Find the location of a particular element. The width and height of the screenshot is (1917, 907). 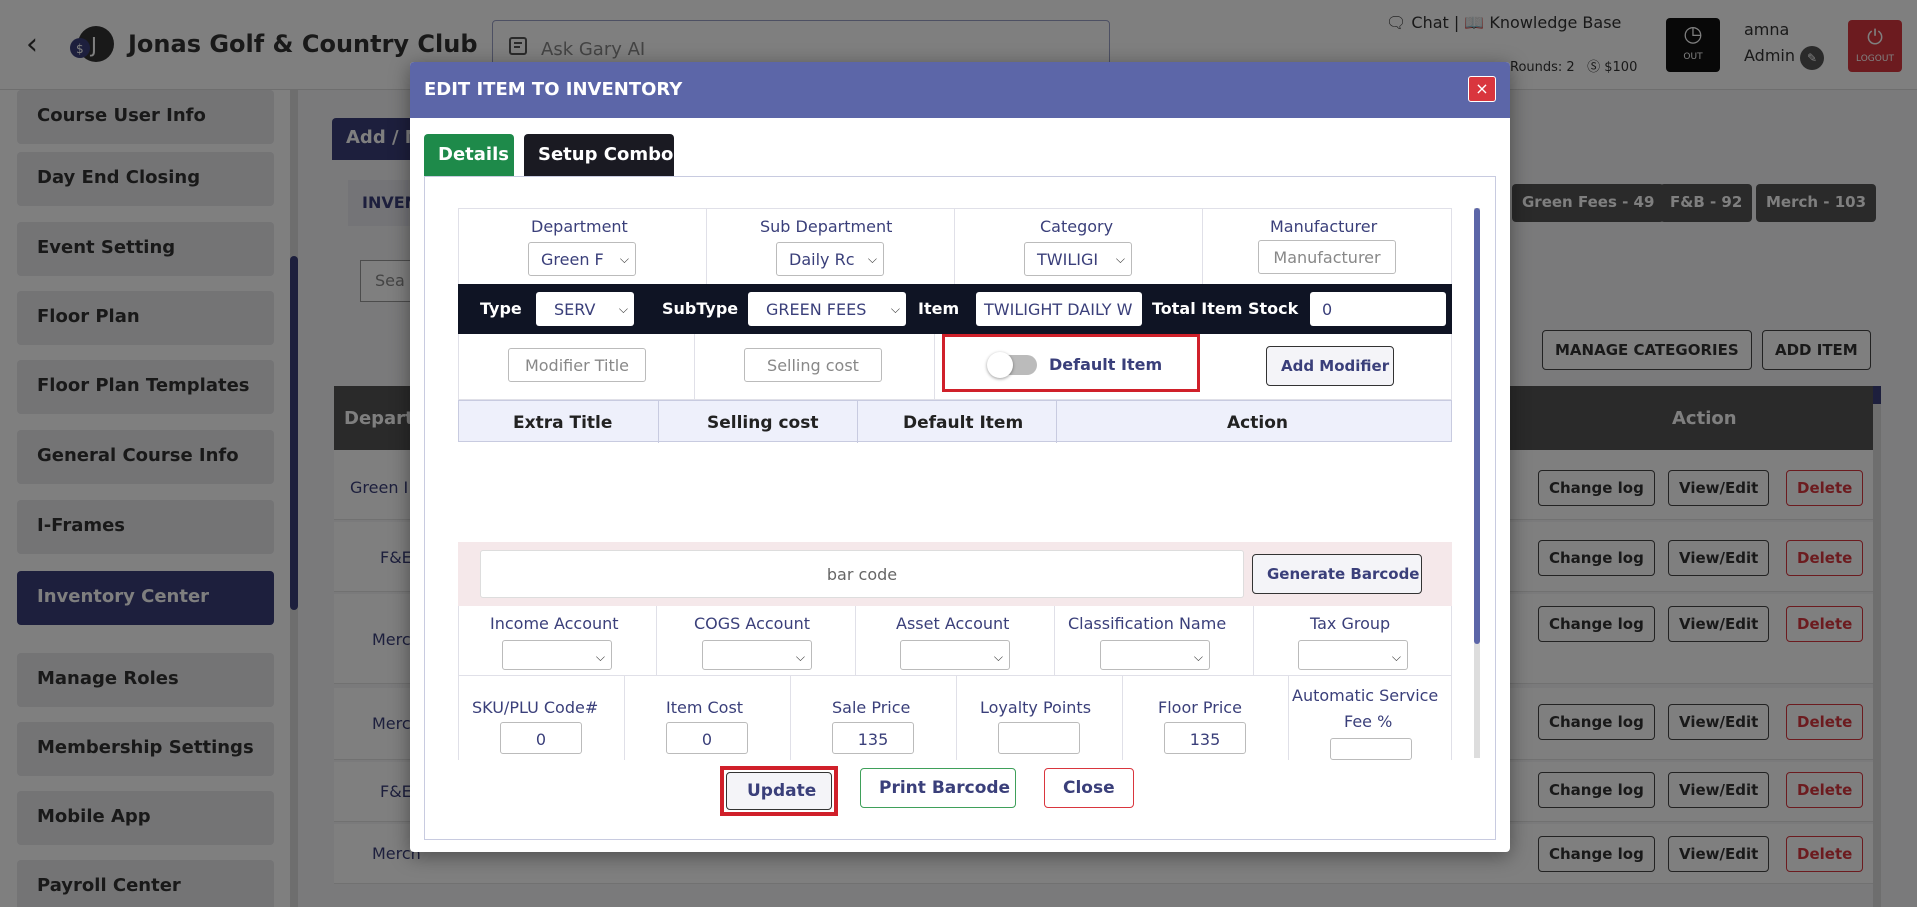

total-stock-value: 0 is located at coordinates (1327, 309).